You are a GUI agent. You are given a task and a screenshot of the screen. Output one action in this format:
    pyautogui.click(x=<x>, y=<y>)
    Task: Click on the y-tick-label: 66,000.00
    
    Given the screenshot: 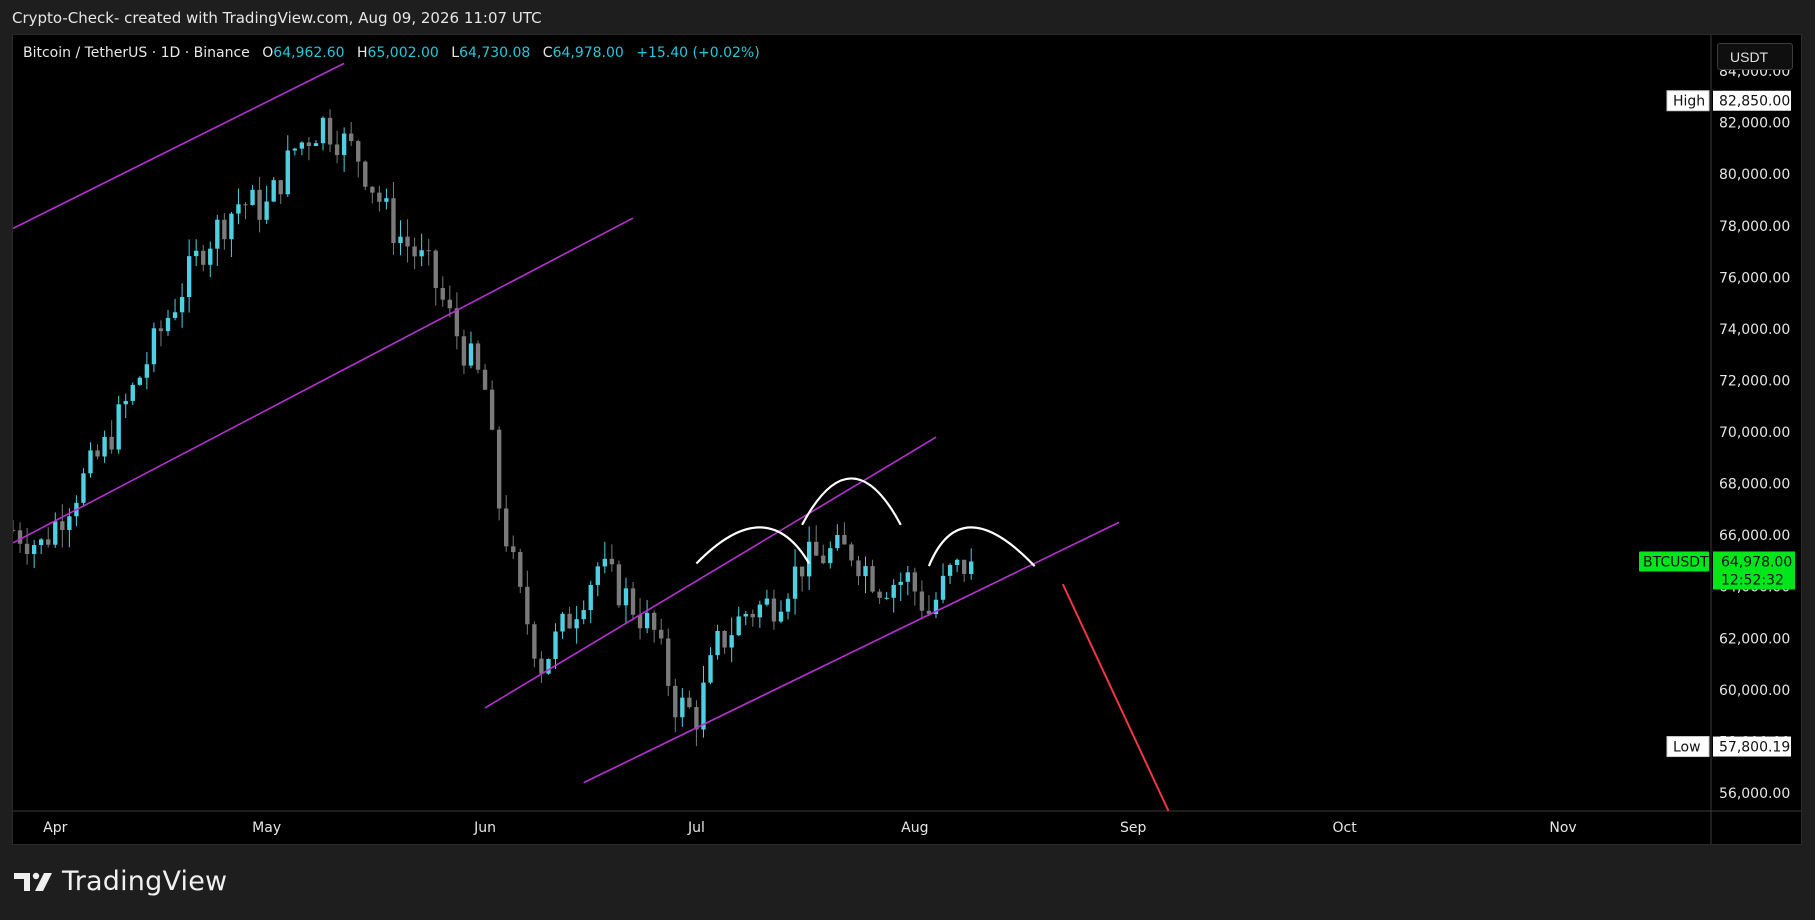 What is the action you would take?
    pyautogui.click(x=1754, y=536)
    